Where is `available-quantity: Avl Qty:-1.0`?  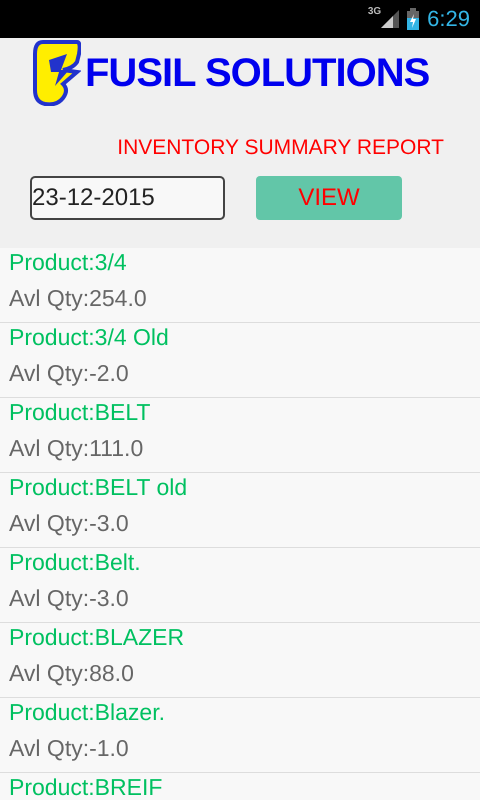
available-quantity: Avl Qty:-1.0 is located at coordinates (69, 748).